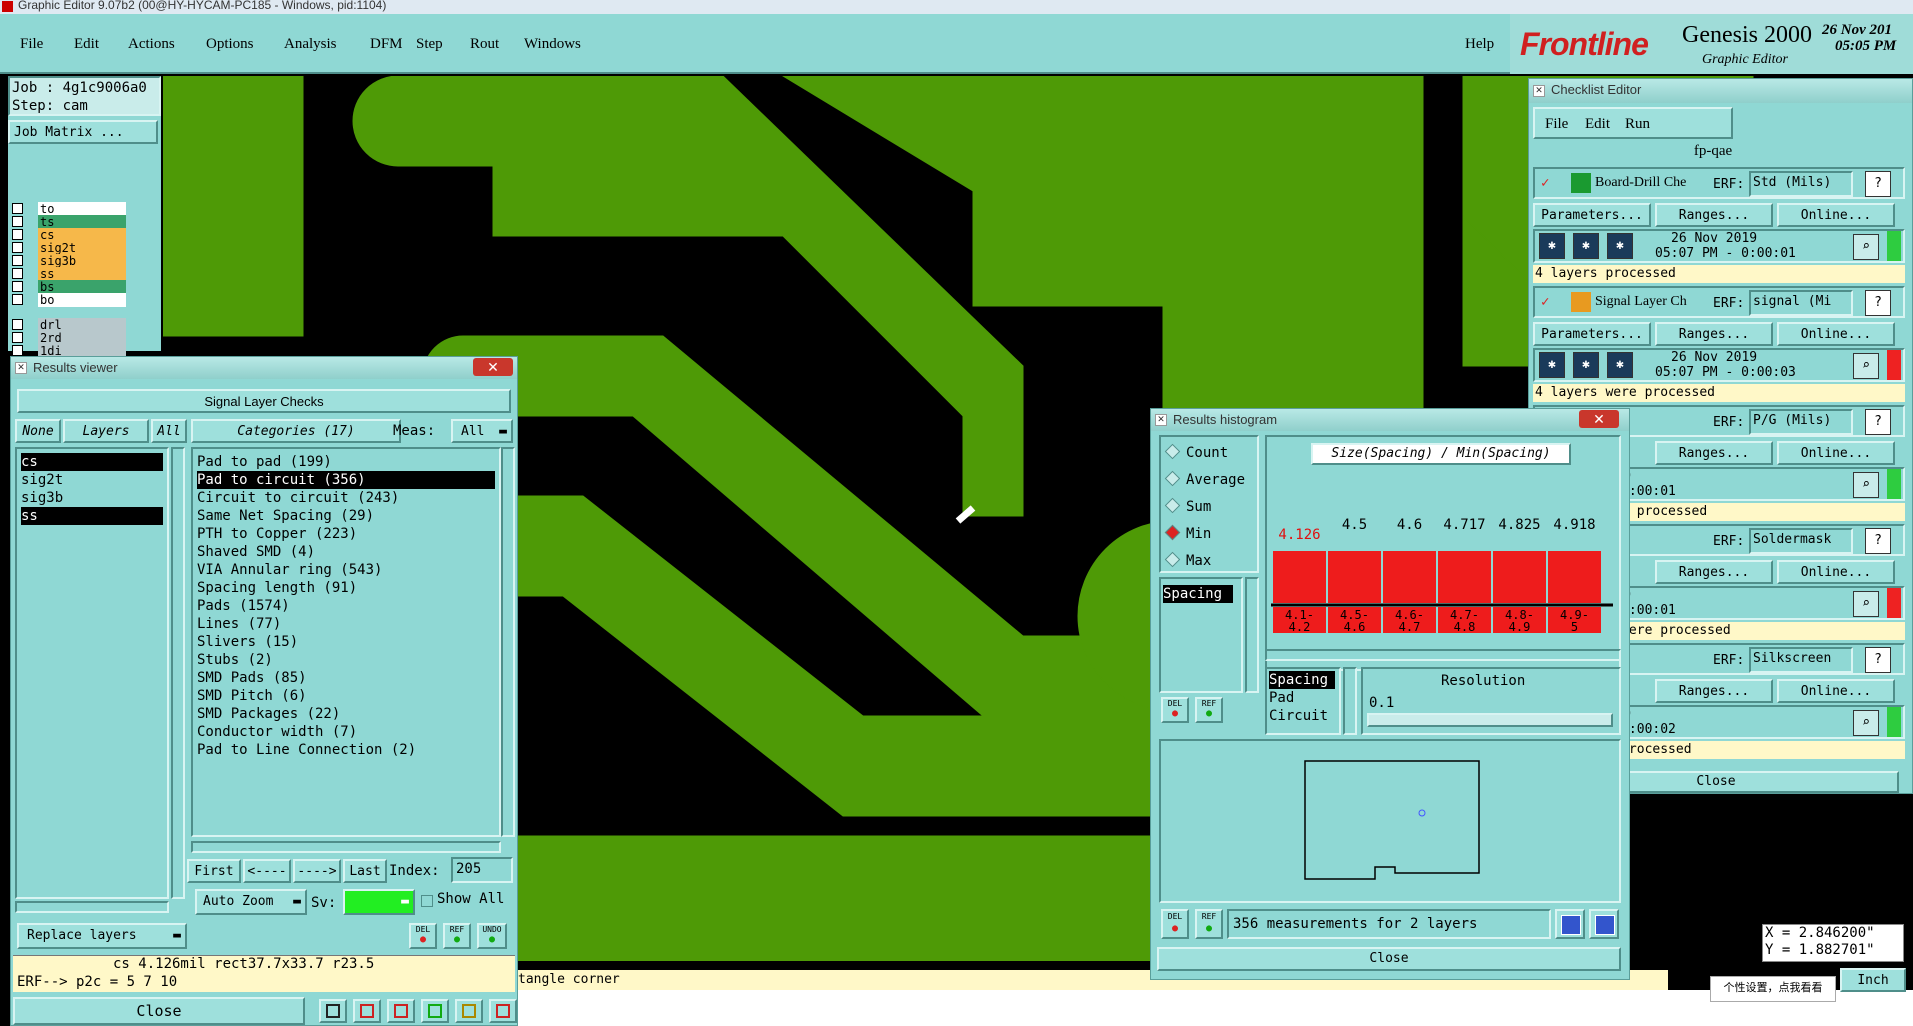 The image size is (1913, 1026). What do you see at coordinates (1801, 541) in the screenshot?
I see `erf-dropdown: Soldermask` at bounding box center [1801, 541].